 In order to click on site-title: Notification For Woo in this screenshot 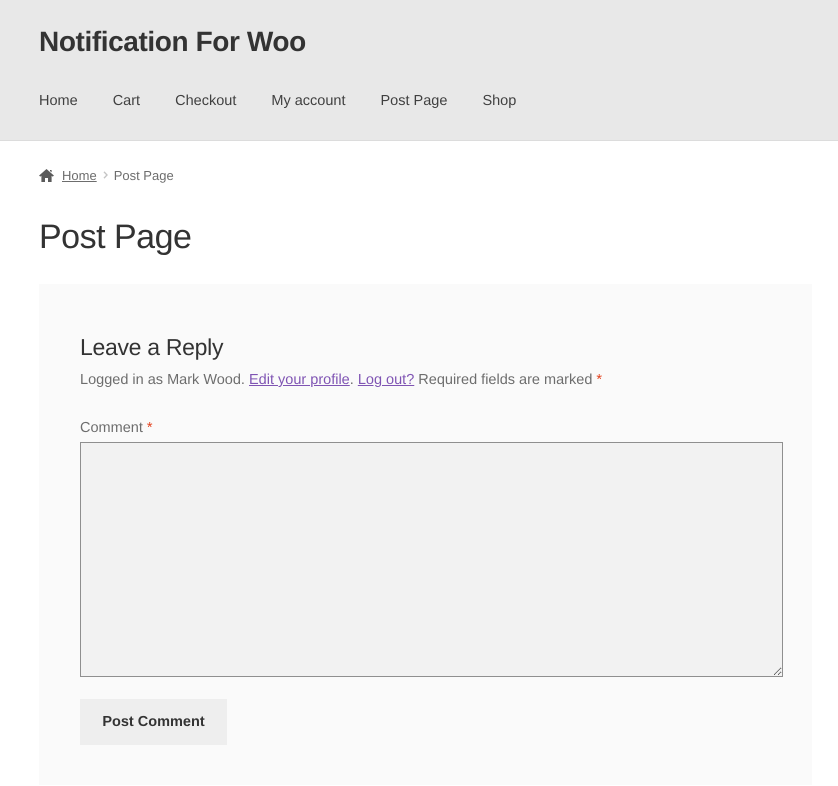, I will do `click(172, 42)`.